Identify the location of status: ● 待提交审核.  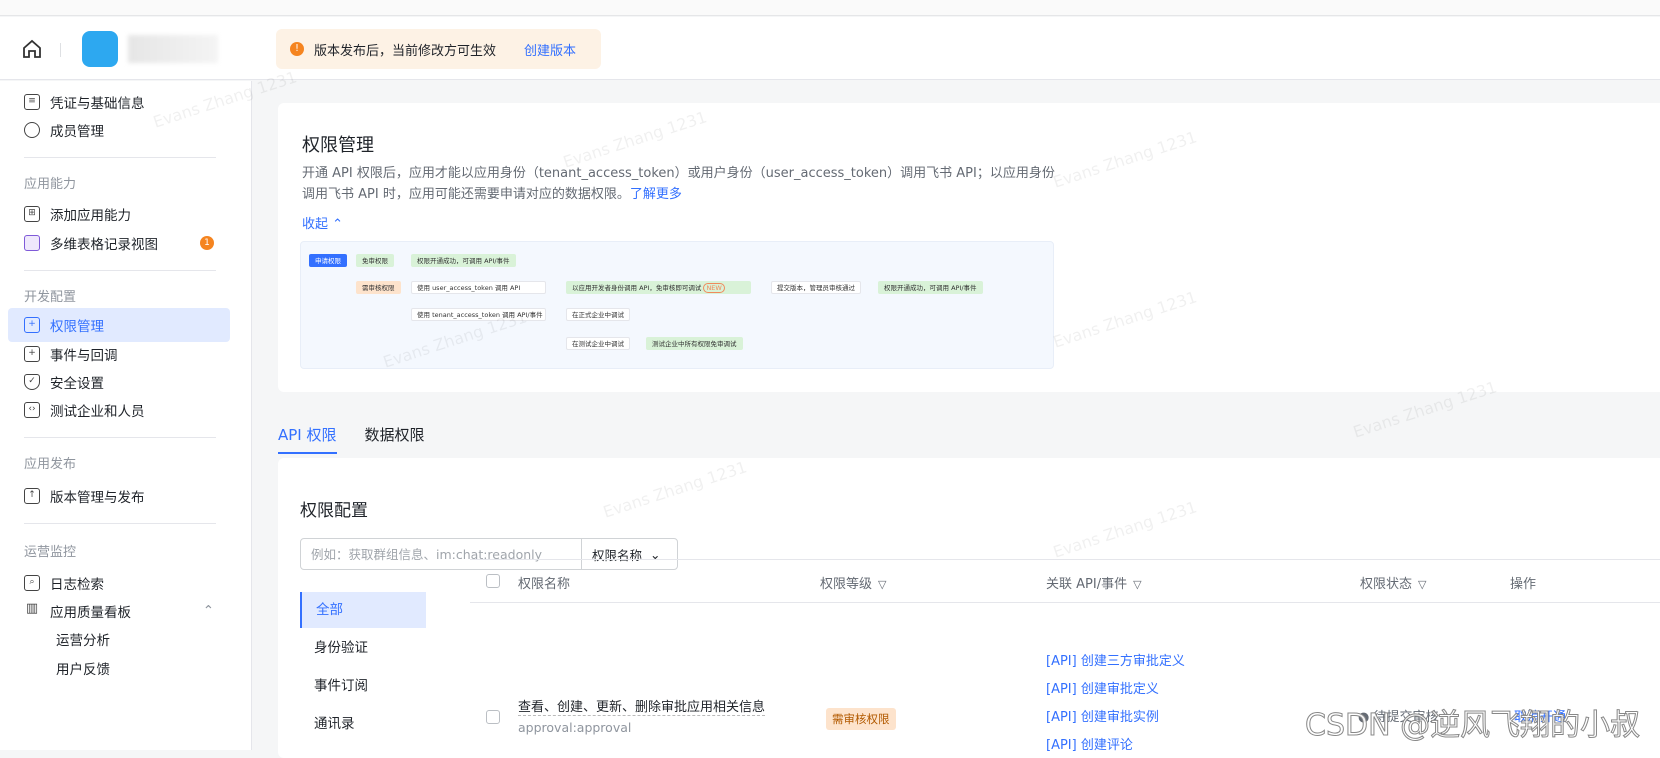
(1398, 717).